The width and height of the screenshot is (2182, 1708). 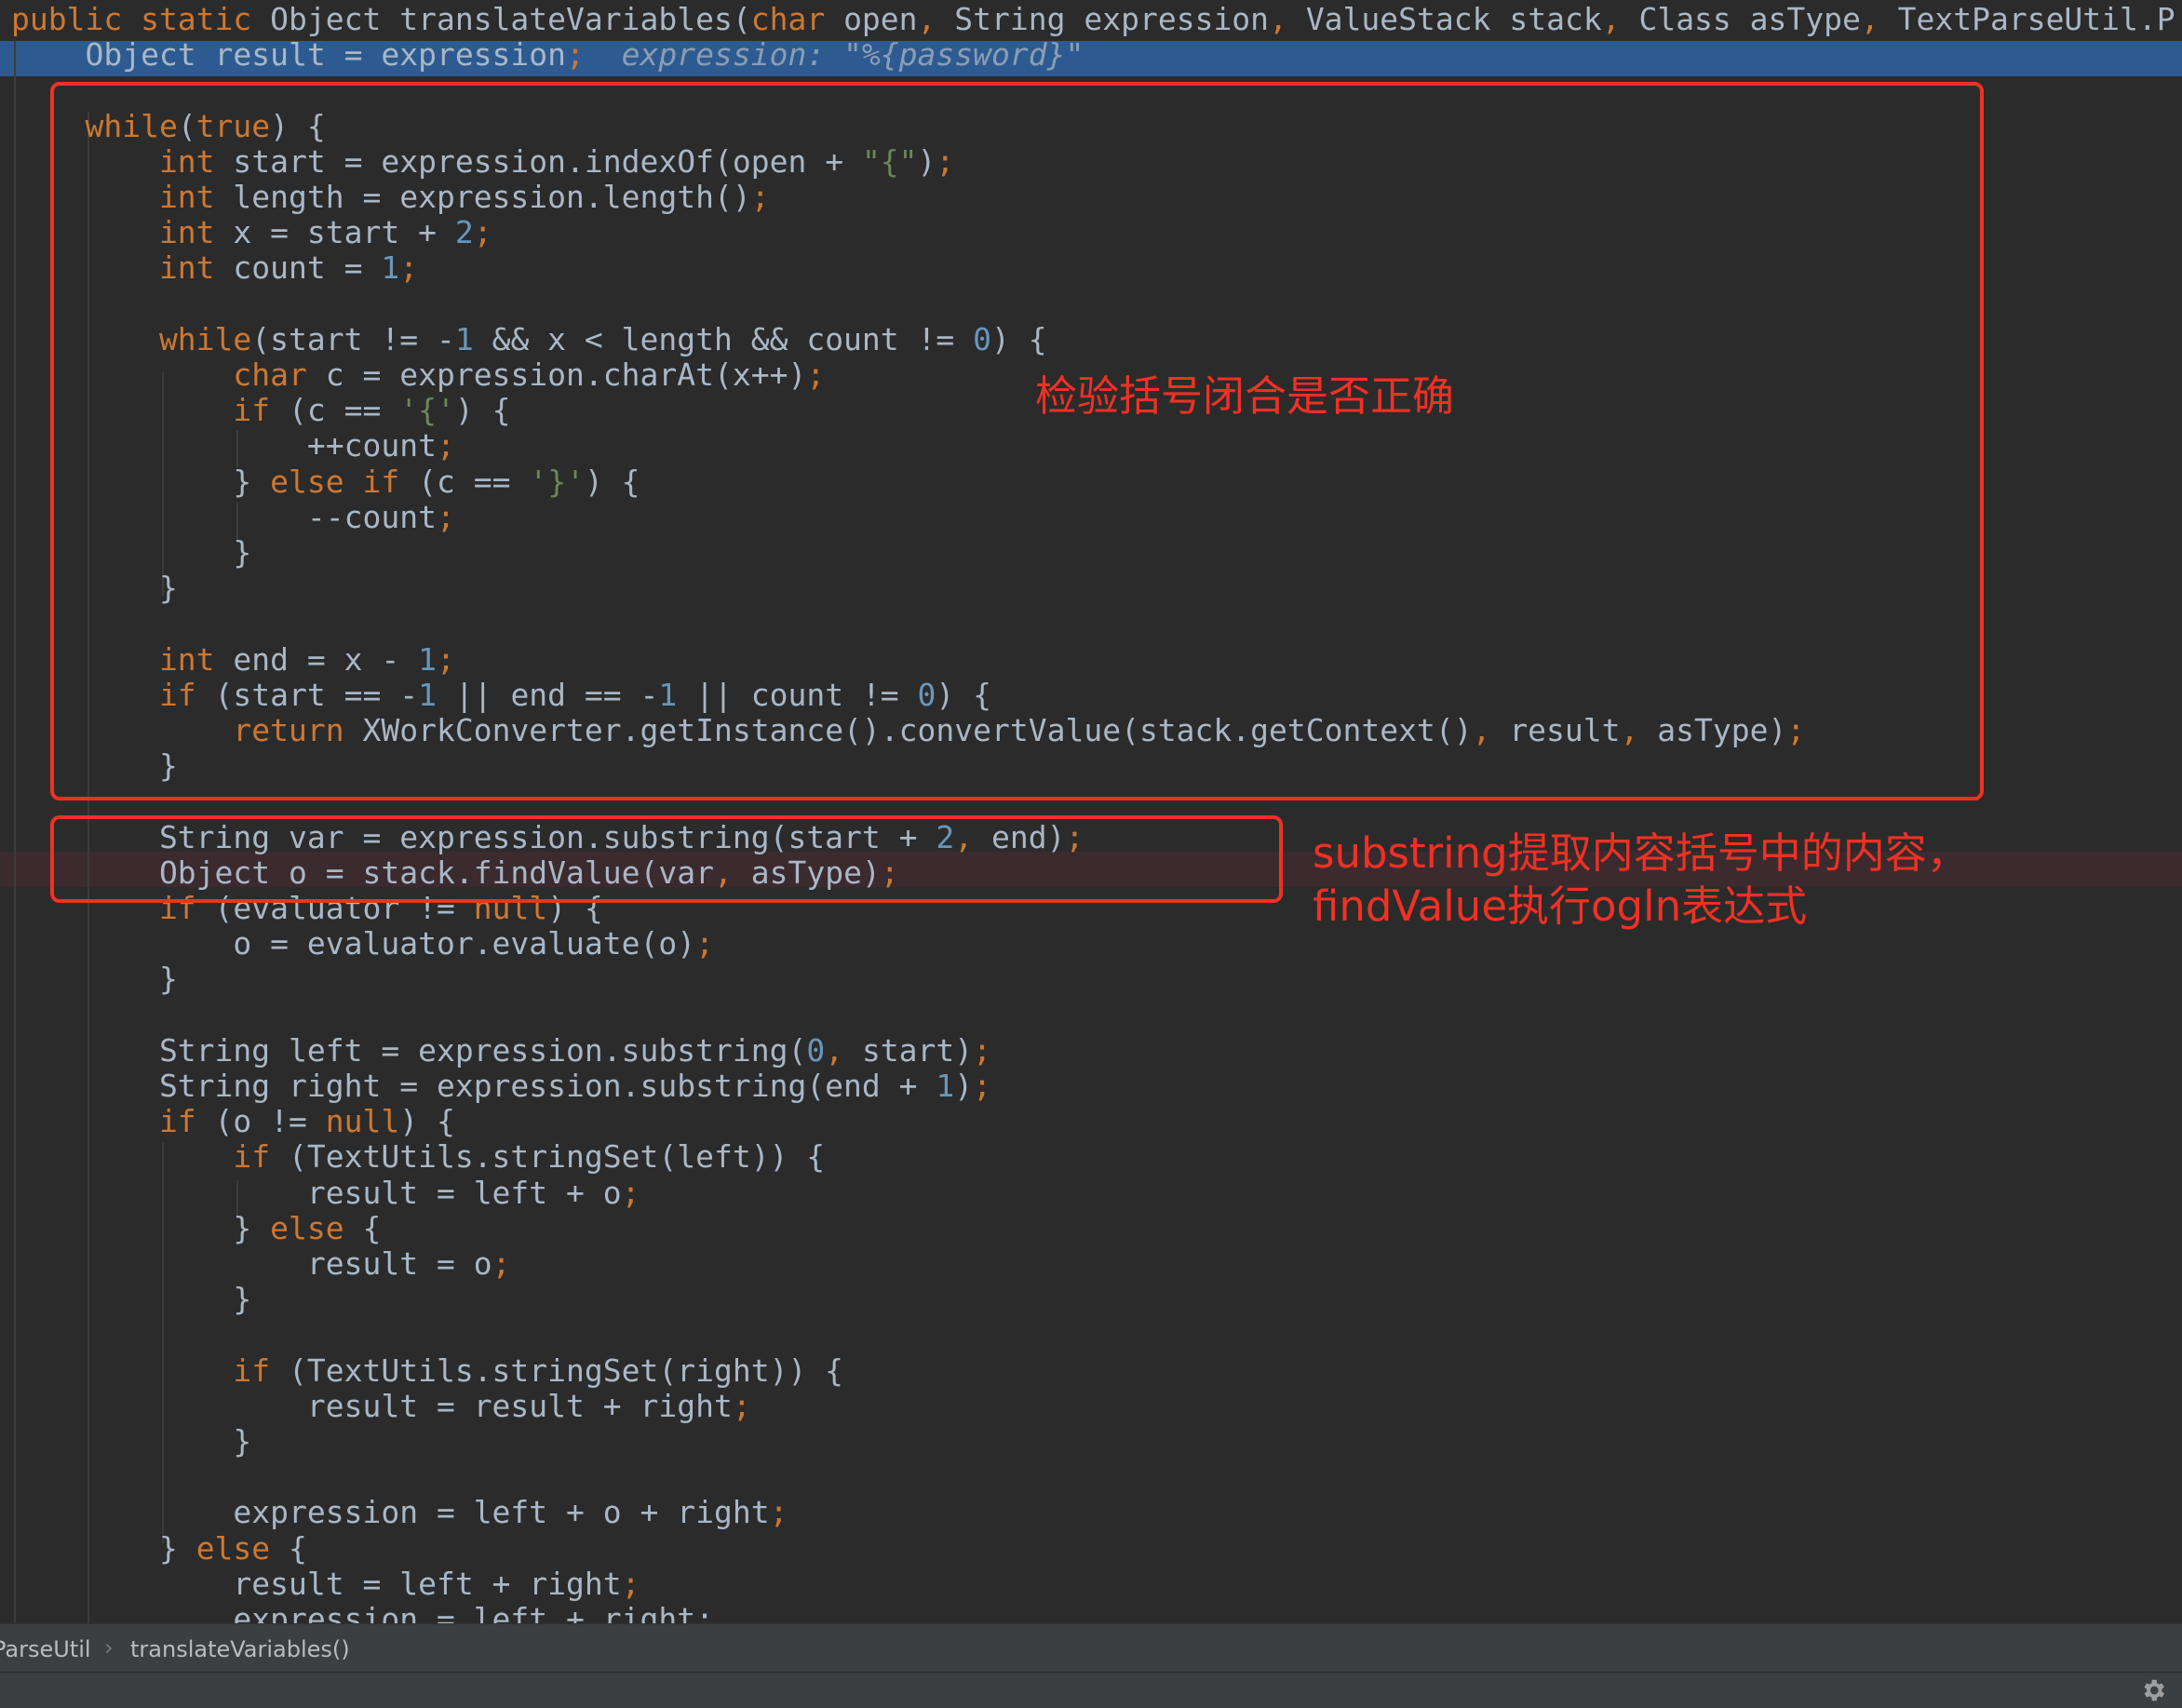 What do you see at coordinates (240, 1649) in the screenshot?
I see `breadcrumb-method: translateVariables()` at bounding box center [240, 1649].